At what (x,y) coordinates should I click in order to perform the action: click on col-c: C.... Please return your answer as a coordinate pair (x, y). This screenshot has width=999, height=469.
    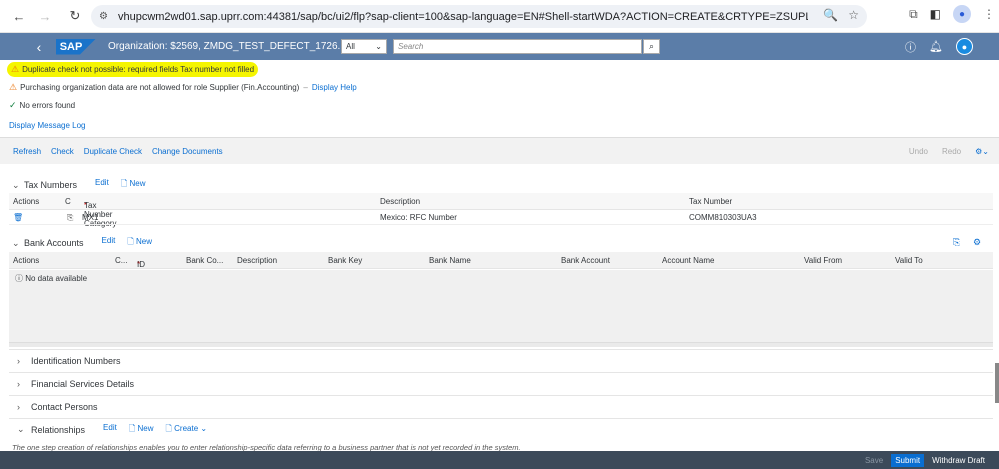
    Looking at the image, I should click on (121, 260).